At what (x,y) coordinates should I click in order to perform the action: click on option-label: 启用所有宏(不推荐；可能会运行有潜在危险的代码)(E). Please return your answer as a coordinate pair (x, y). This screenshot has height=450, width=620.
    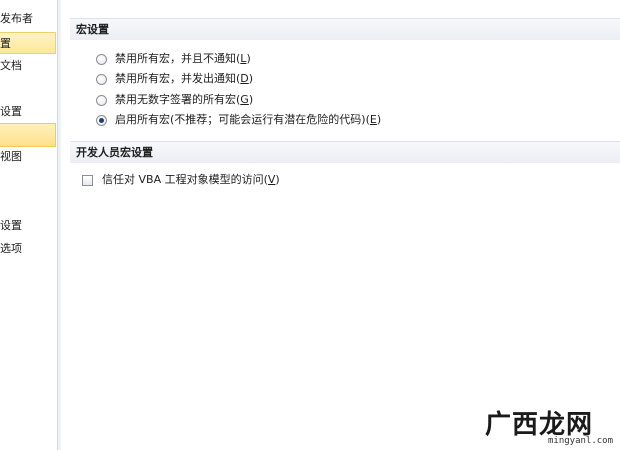
    Looking at the image, I should click on (248, 119).